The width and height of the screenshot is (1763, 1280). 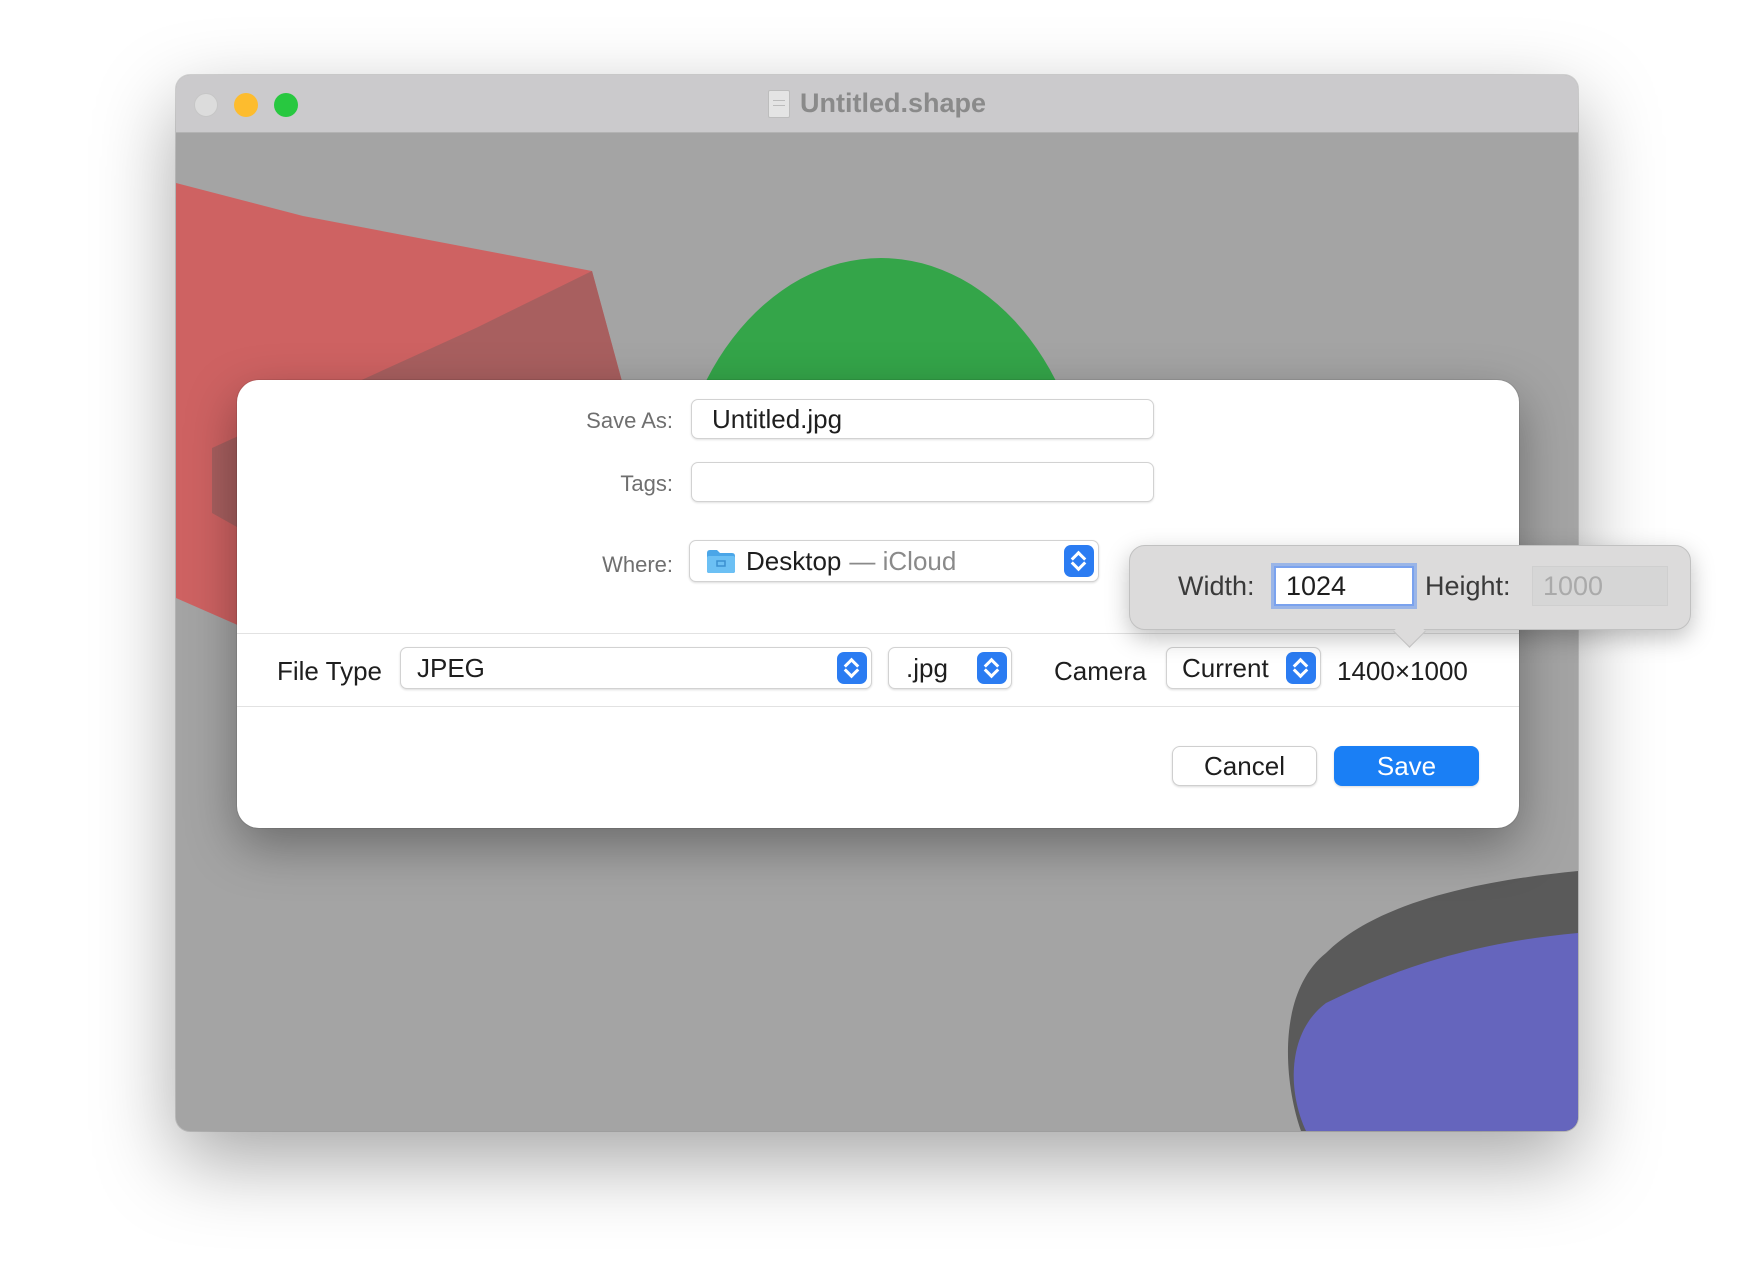 What do you see at coordinates (1225, 667) in the screenshot?
I see `camera-value: Current` at bounding box center [1225, 667].